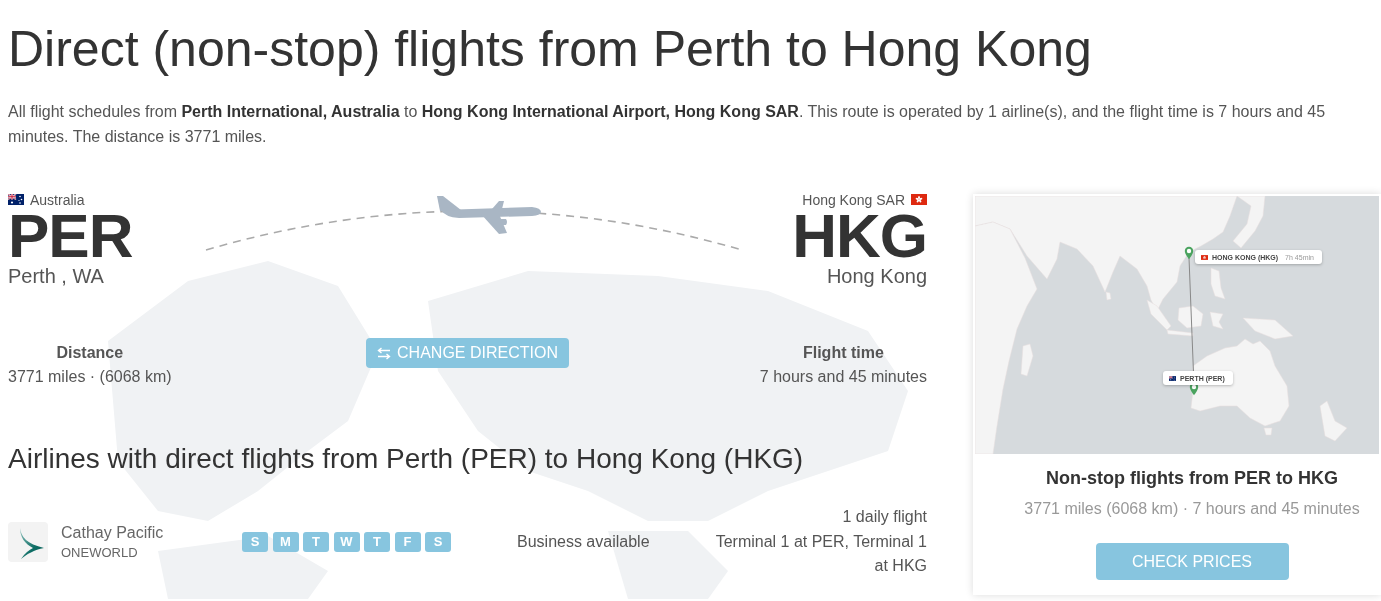 The width and height of the screenshot is (1381, 601). I want to click on country-name: Australia, so click(57, 199).